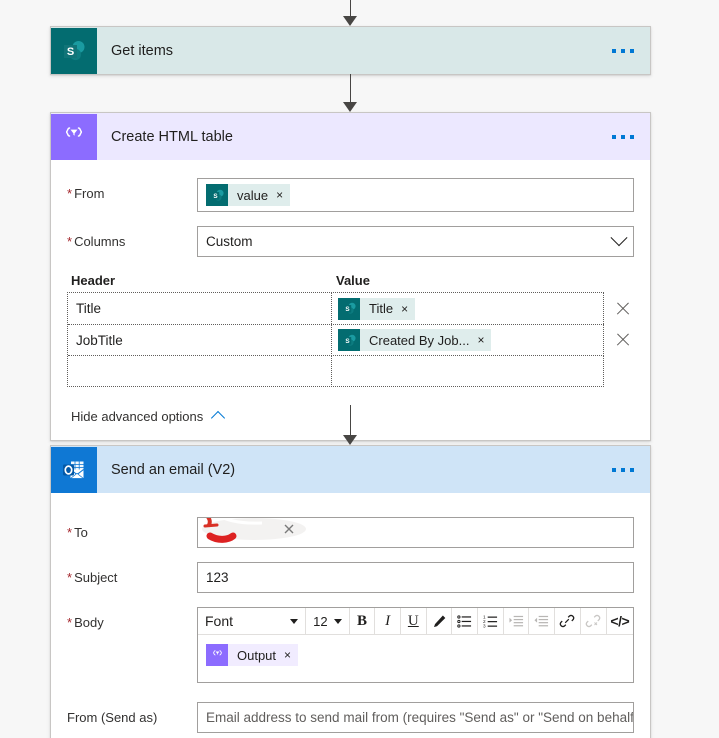  Describe the element at coordinates (541, 621) in the screenshot. I see `indent-decrease-icon` at that location.